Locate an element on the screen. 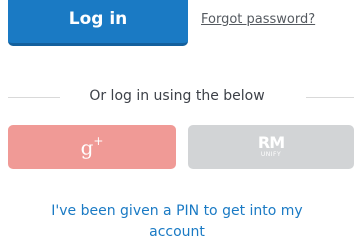 The height and width of the screenshot is (242, 354). rm-unify-text: UNIFY is located at coordinates (271, 154).